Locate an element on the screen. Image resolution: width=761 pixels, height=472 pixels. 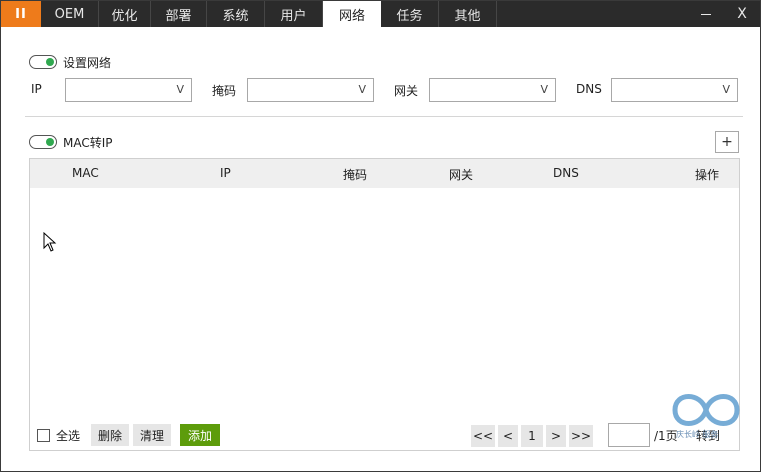
minimize-icon is located at coordinates (706, 14).